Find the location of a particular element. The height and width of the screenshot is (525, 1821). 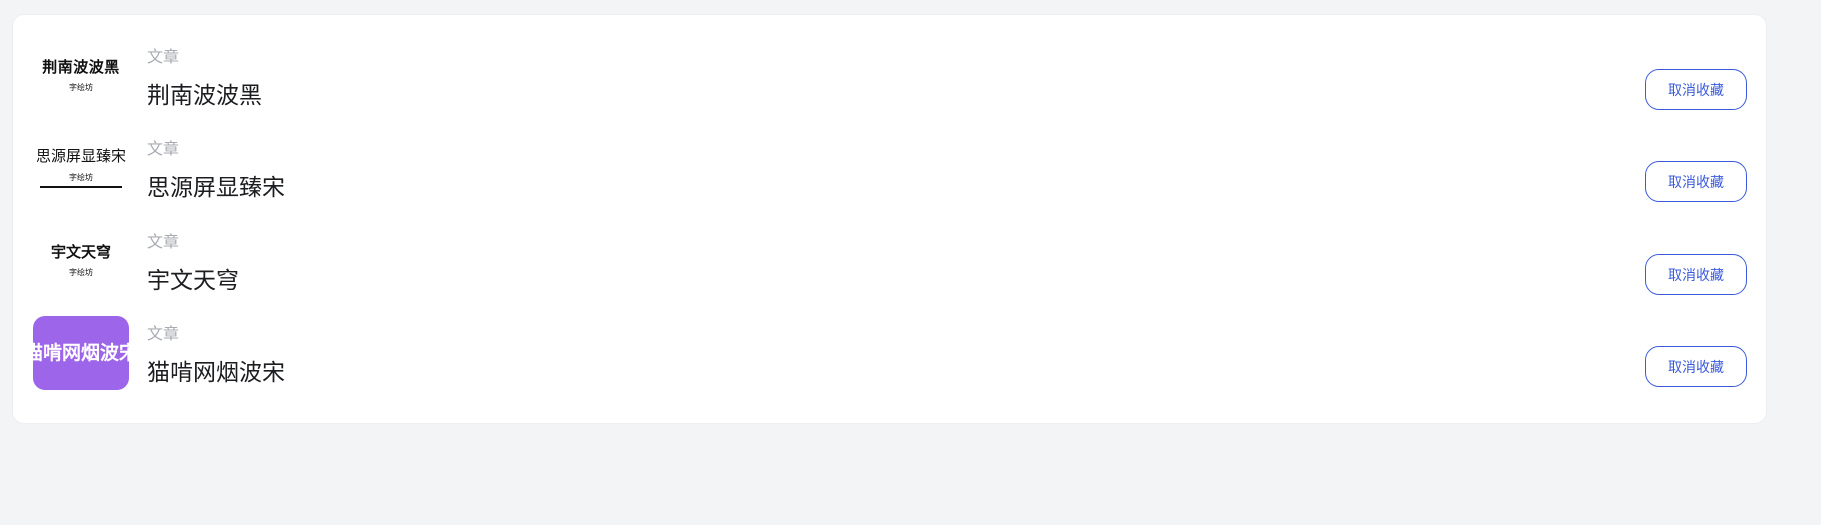

thumbnail-title: 荆南波波黑 is located at coordinates (81, 67).